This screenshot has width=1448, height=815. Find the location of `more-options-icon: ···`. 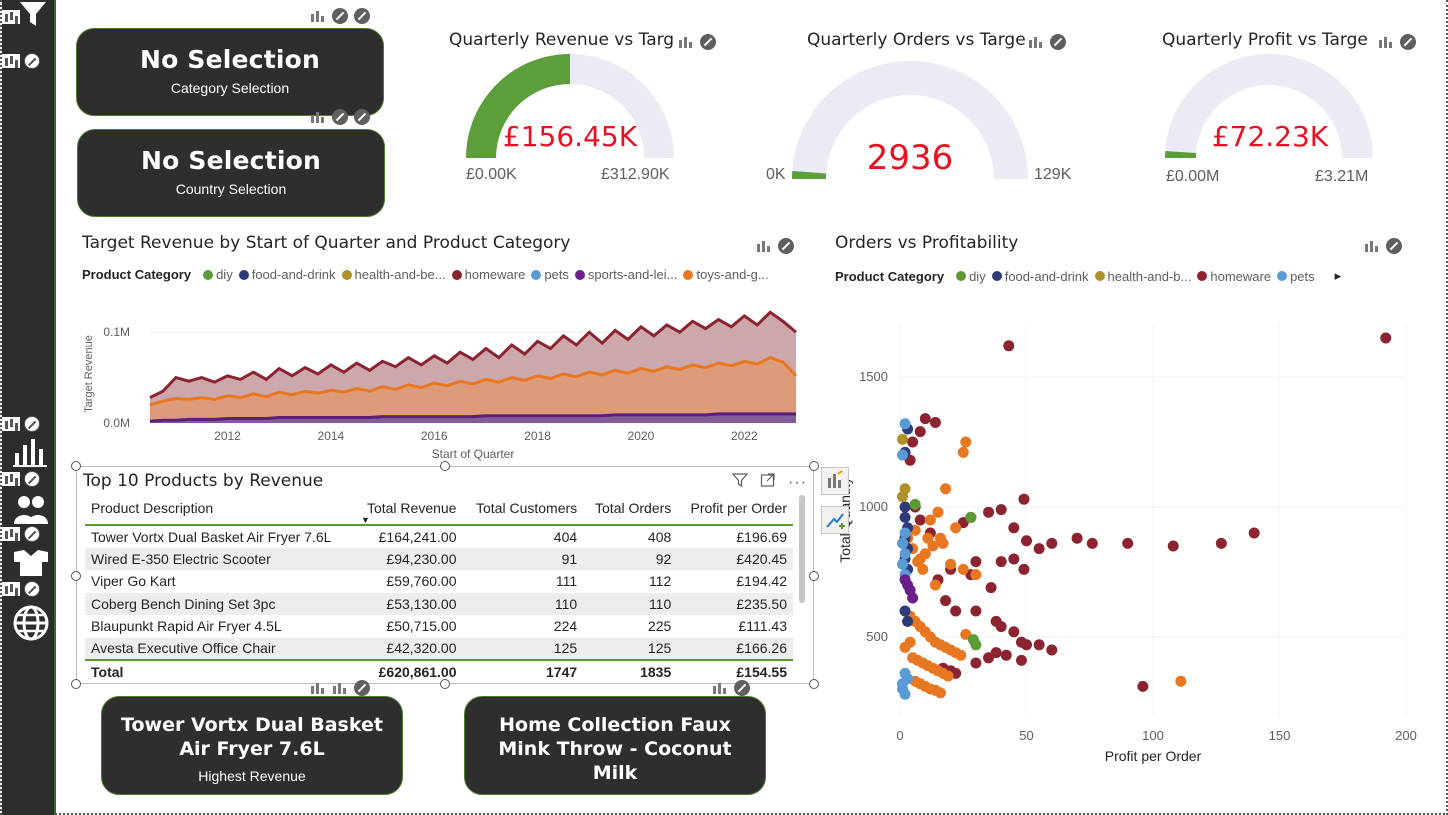

more-options-icon: ··· is located at coordinates (797, 483).